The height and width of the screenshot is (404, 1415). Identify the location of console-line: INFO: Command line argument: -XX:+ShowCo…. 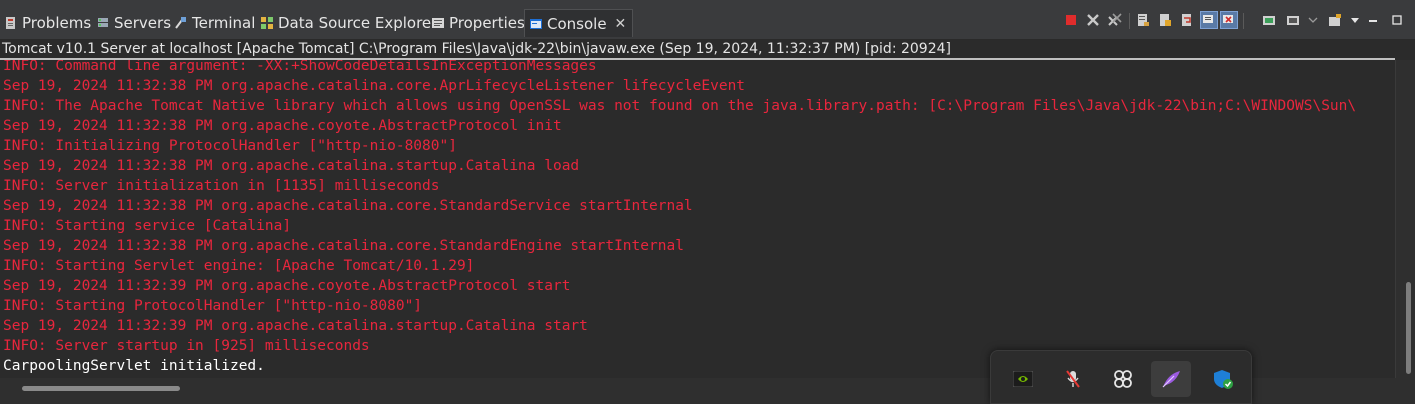
(300, 67).